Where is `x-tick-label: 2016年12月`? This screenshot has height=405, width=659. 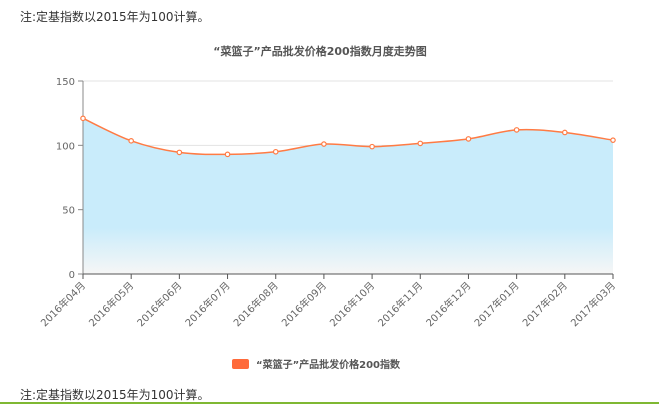
x-tick-label: 2016年12月 is located at coordinates (448, 304).